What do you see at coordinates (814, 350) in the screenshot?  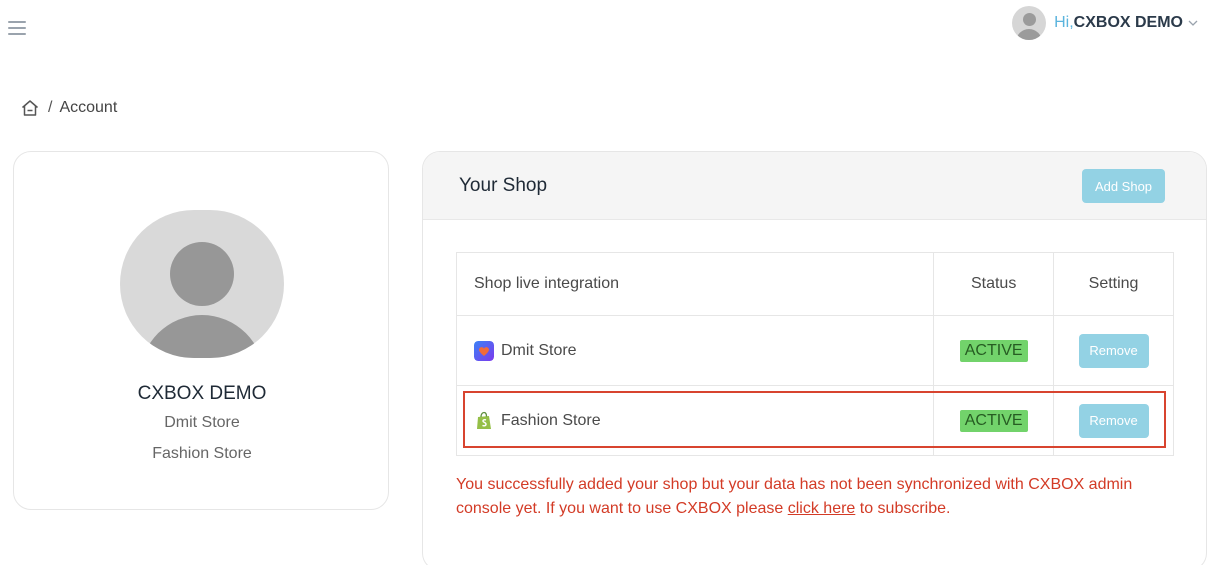 I see `table-row: Dmit Store ACTIVE Remove` at bounding box center [814, 350].